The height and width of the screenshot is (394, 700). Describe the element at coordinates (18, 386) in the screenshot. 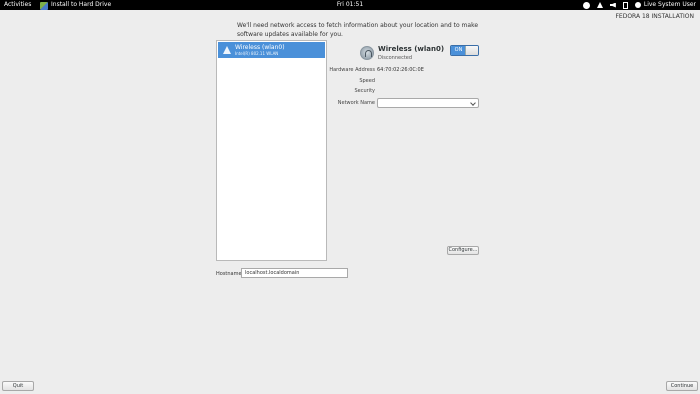

I see `quit-button: Quit` at that location.